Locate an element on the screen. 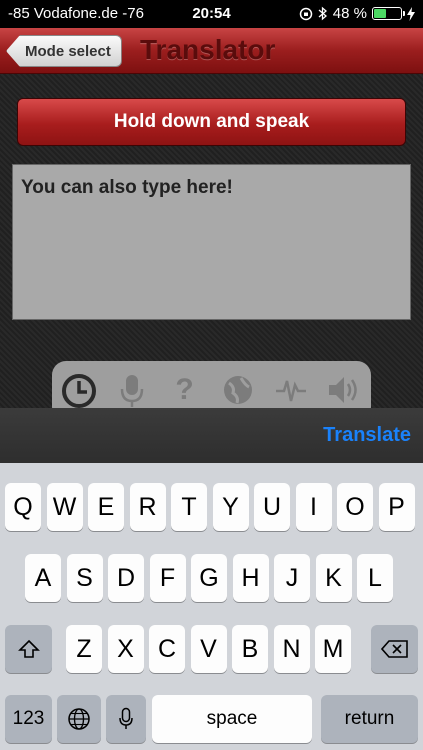  key-b: B is located at coordinates (250, 649).